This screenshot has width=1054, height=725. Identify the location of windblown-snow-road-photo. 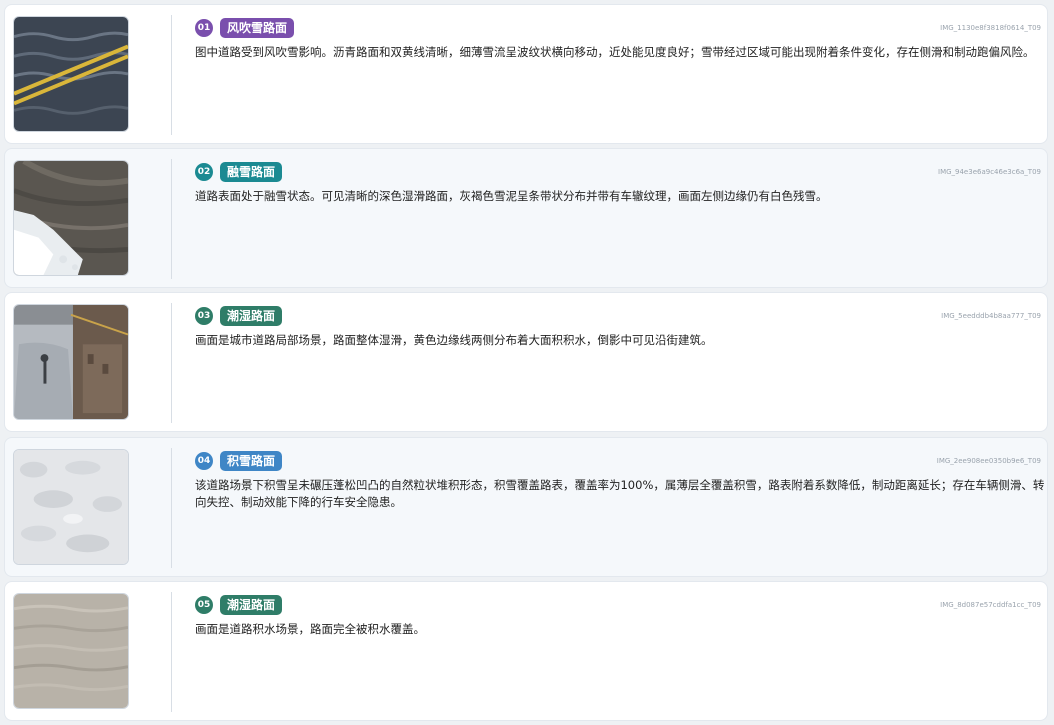
(71, 74).